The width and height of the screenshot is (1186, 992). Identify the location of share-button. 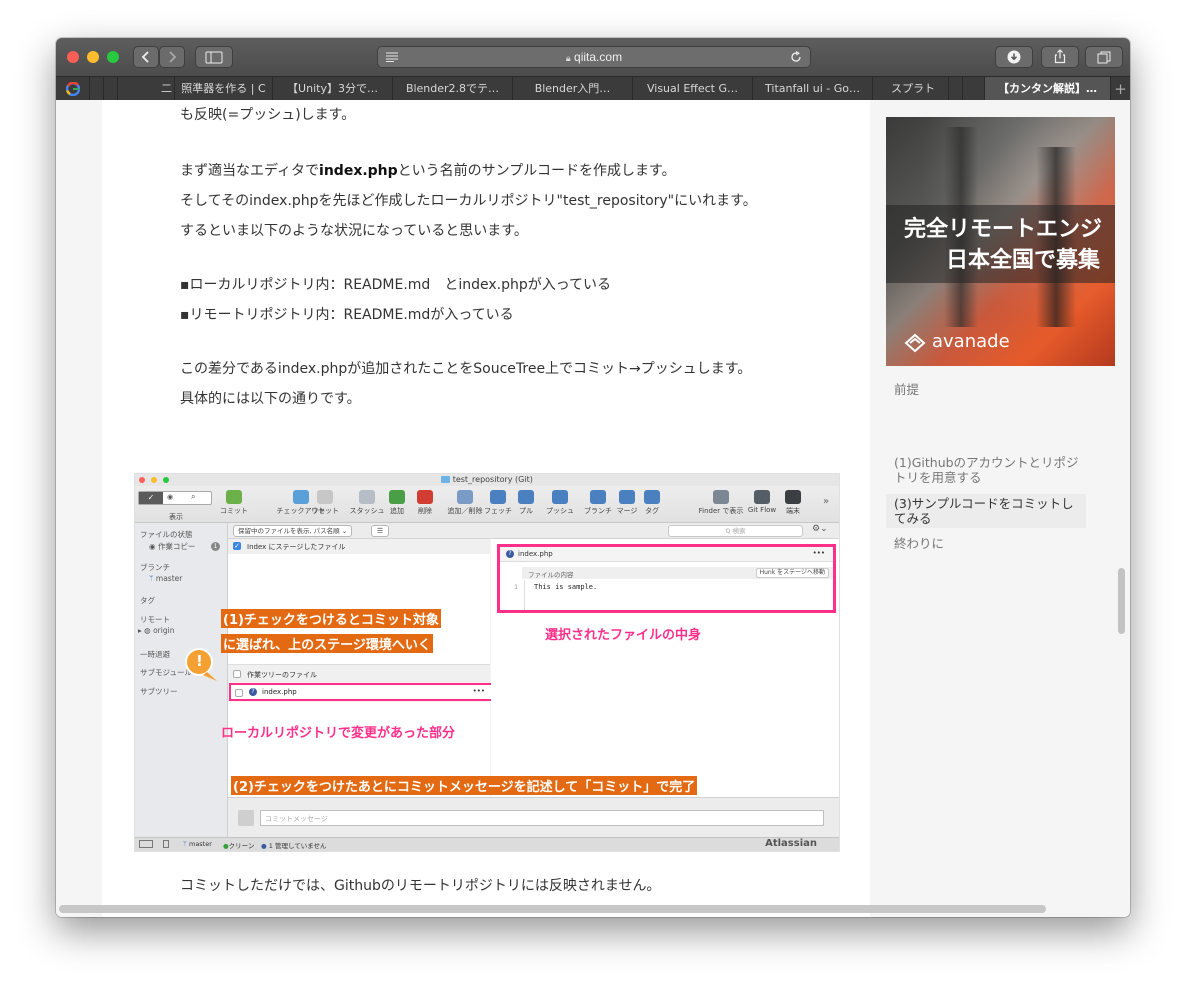
(1060, 57).